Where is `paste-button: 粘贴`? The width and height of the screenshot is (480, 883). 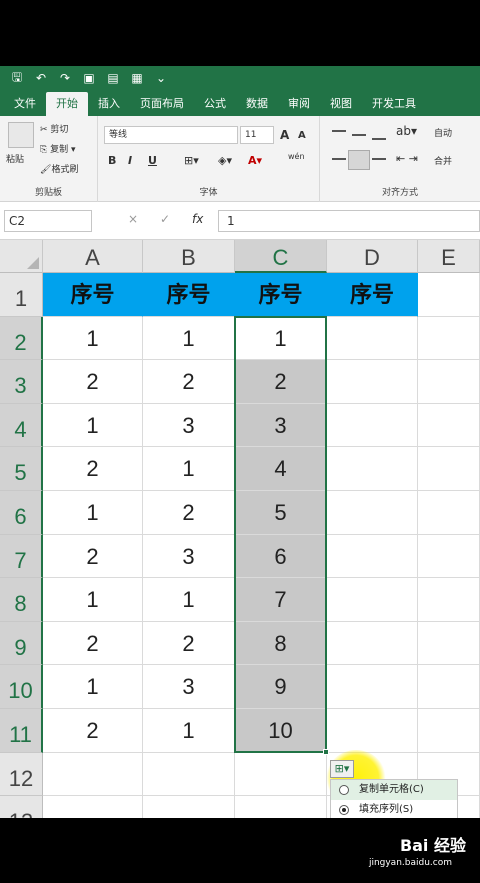 paste-button: 粘贴 is located at coordinates (15, 158).